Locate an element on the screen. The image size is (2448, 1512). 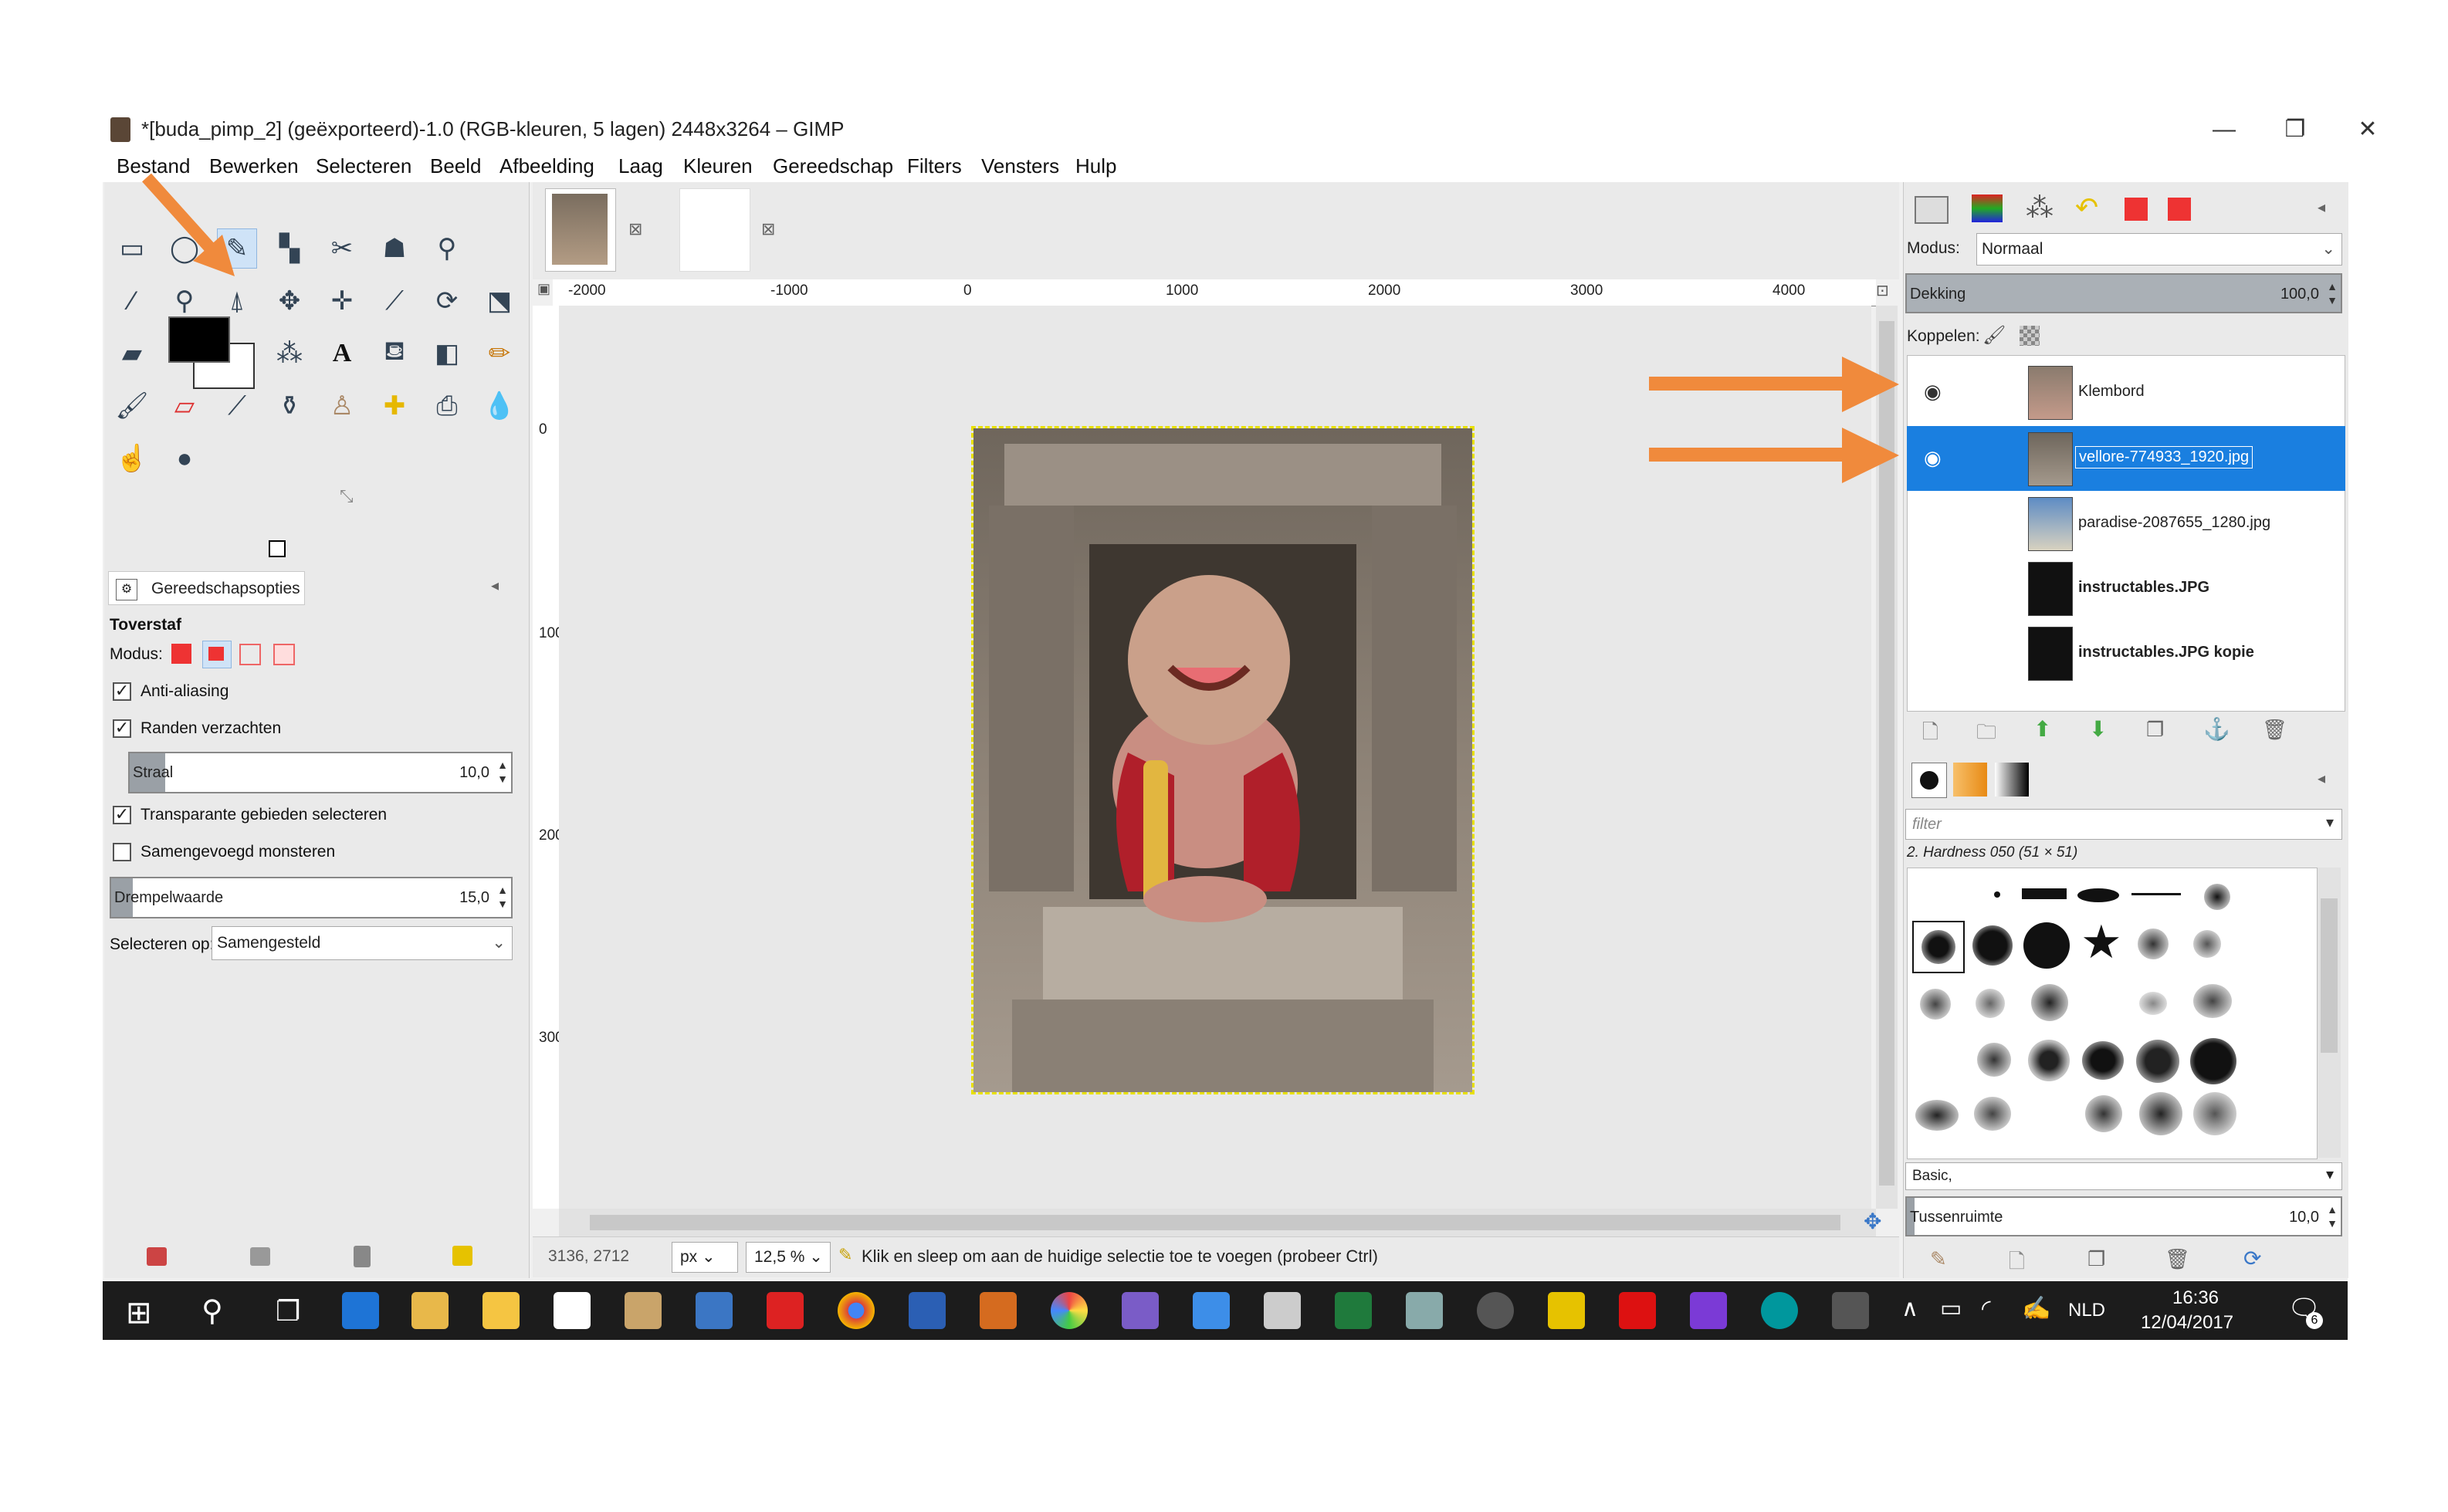
clone-icon: ♙ is located at coordinates (342, 406).